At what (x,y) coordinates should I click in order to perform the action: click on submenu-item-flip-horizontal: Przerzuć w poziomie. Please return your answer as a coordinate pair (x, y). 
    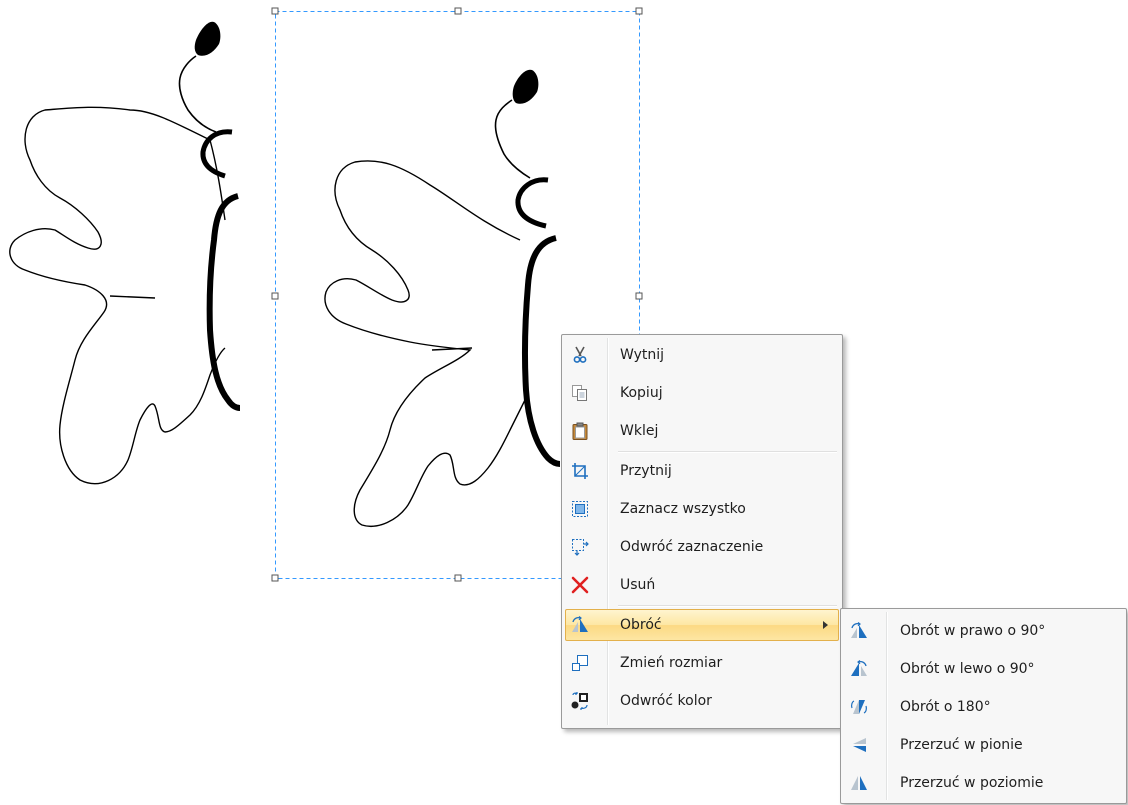
    Looking at the image, I should click on (983, 783).